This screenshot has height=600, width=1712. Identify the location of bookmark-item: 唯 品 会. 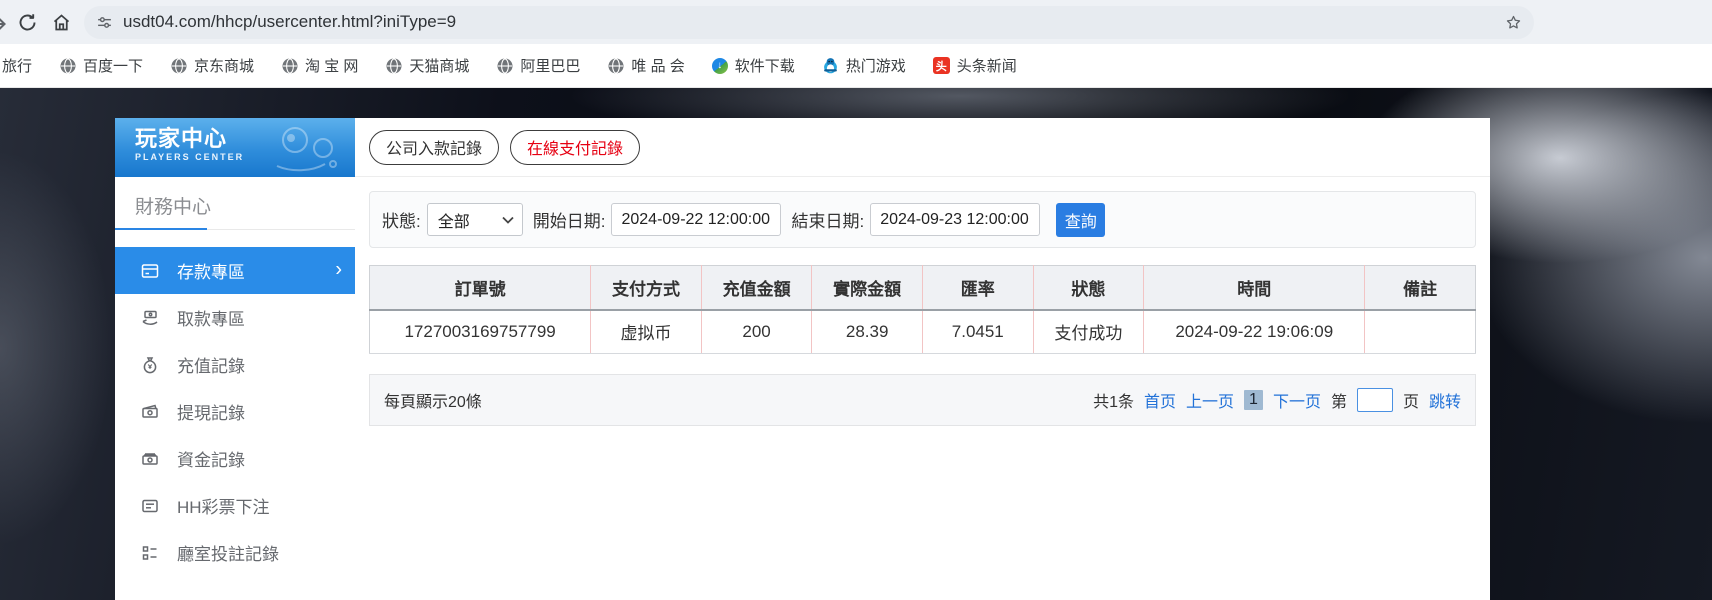
(646, 65).